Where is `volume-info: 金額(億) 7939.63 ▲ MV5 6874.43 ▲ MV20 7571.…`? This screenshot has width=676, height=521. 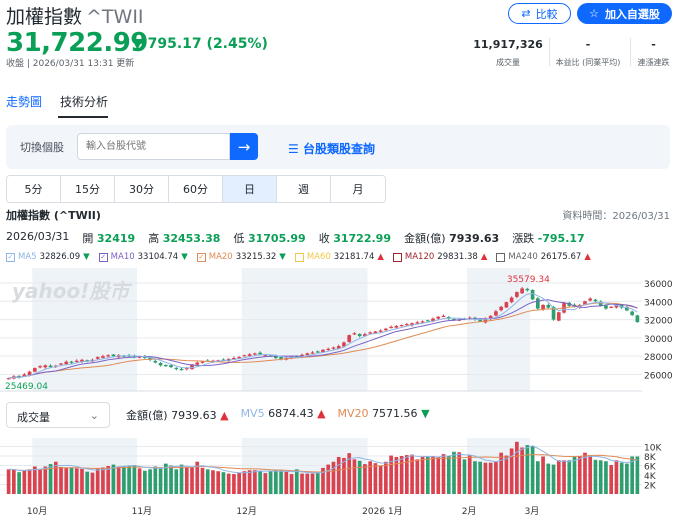 volume-info: 金額(億) 7939.63 ▲ MV5 6874.43 ▲ MV20 7571.… is located at coordinates (278, 415).